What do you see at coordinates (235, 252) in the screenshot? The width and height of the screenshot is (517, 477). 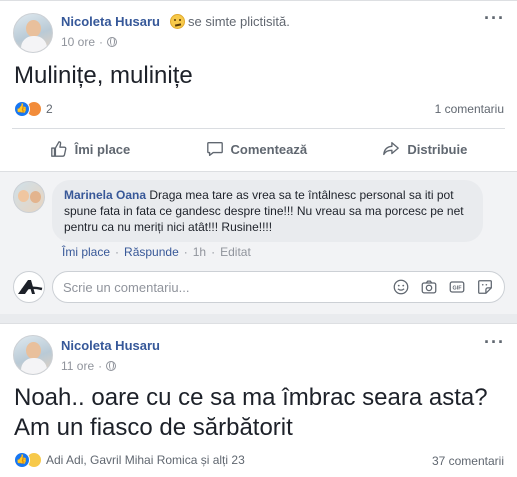 I see `comment-edited: Editat` at bounding box center [235, 252].